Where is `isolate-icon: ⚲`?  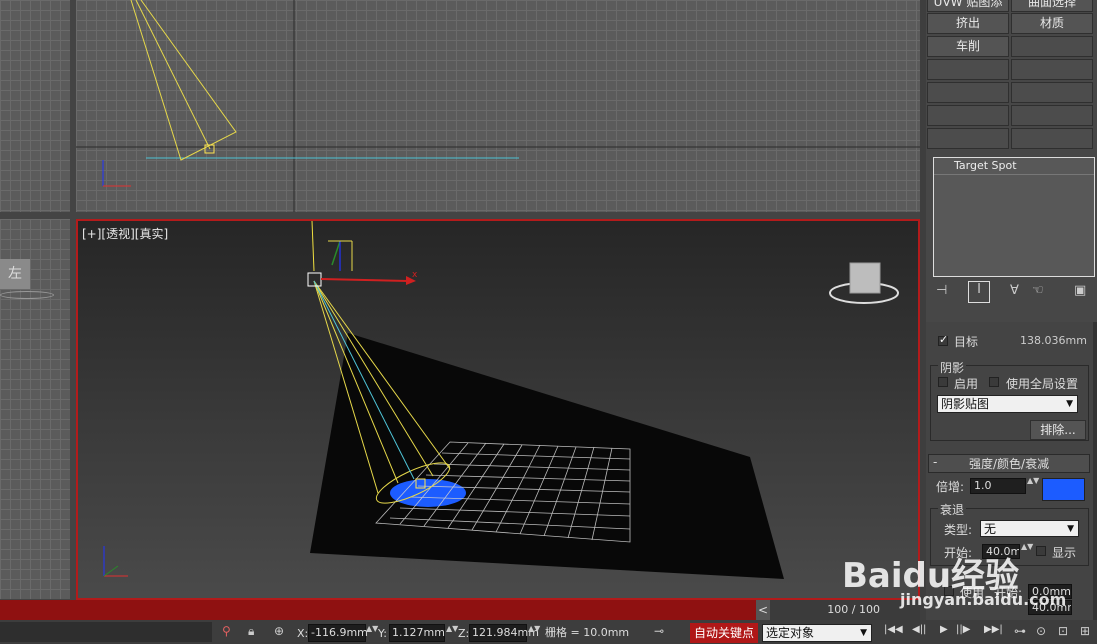 isolate-icon: ⚲ is located at coordinates (226, 631).